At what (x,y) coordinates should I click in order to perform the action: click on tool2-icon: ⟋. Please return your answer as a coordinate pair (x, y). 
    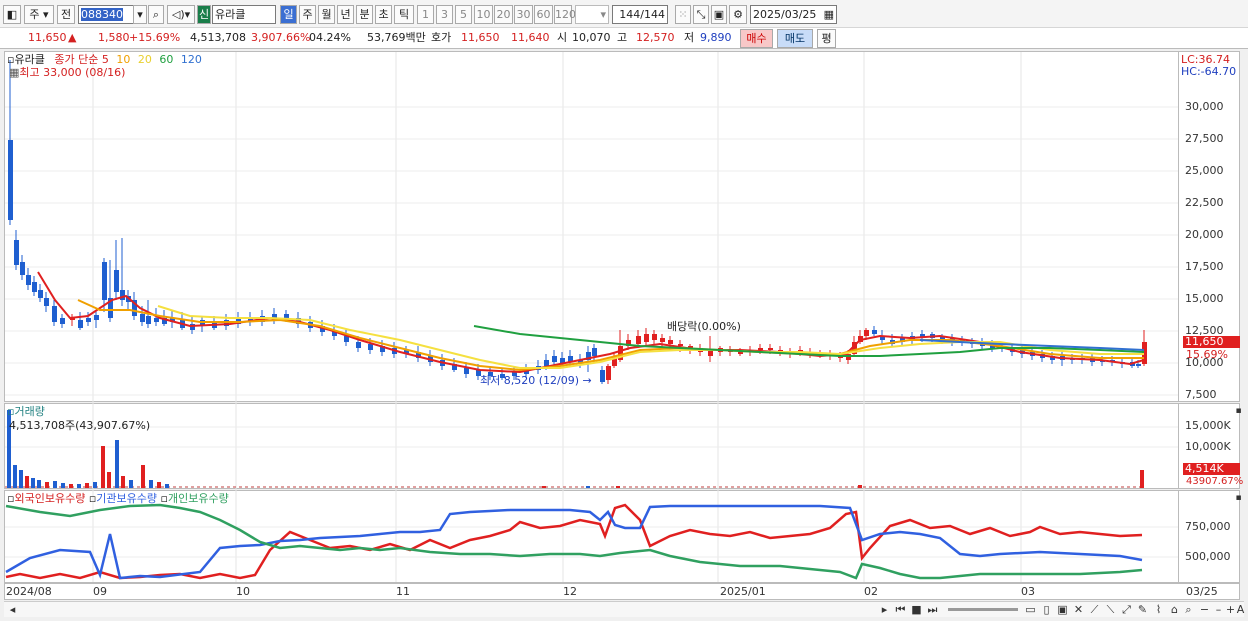
    Looking at the image, I should click on (1094, 609).